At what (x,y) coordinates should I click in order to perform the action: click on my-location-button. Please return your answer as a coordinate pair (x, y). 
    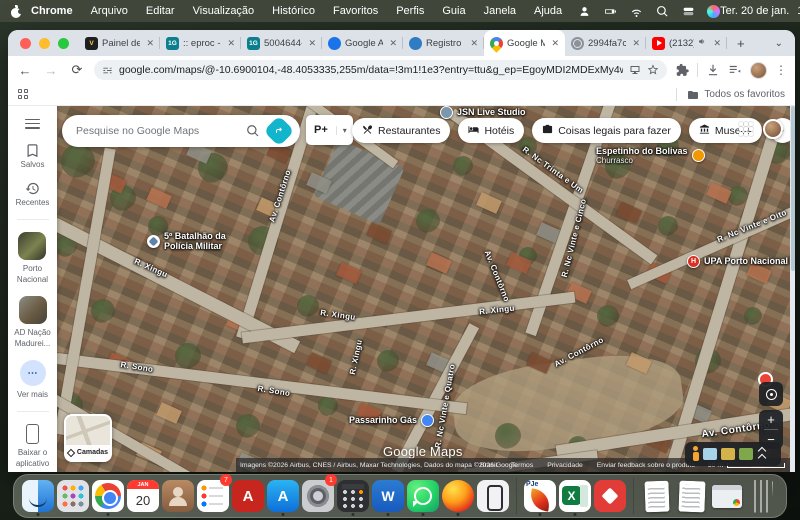
    Looking at the image, I should click on (771, 394).